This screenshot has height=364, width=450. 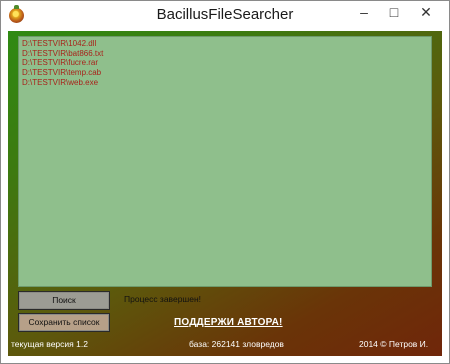 I want to click on save-list-button: Сохранить список, so click(x=64, y=322).